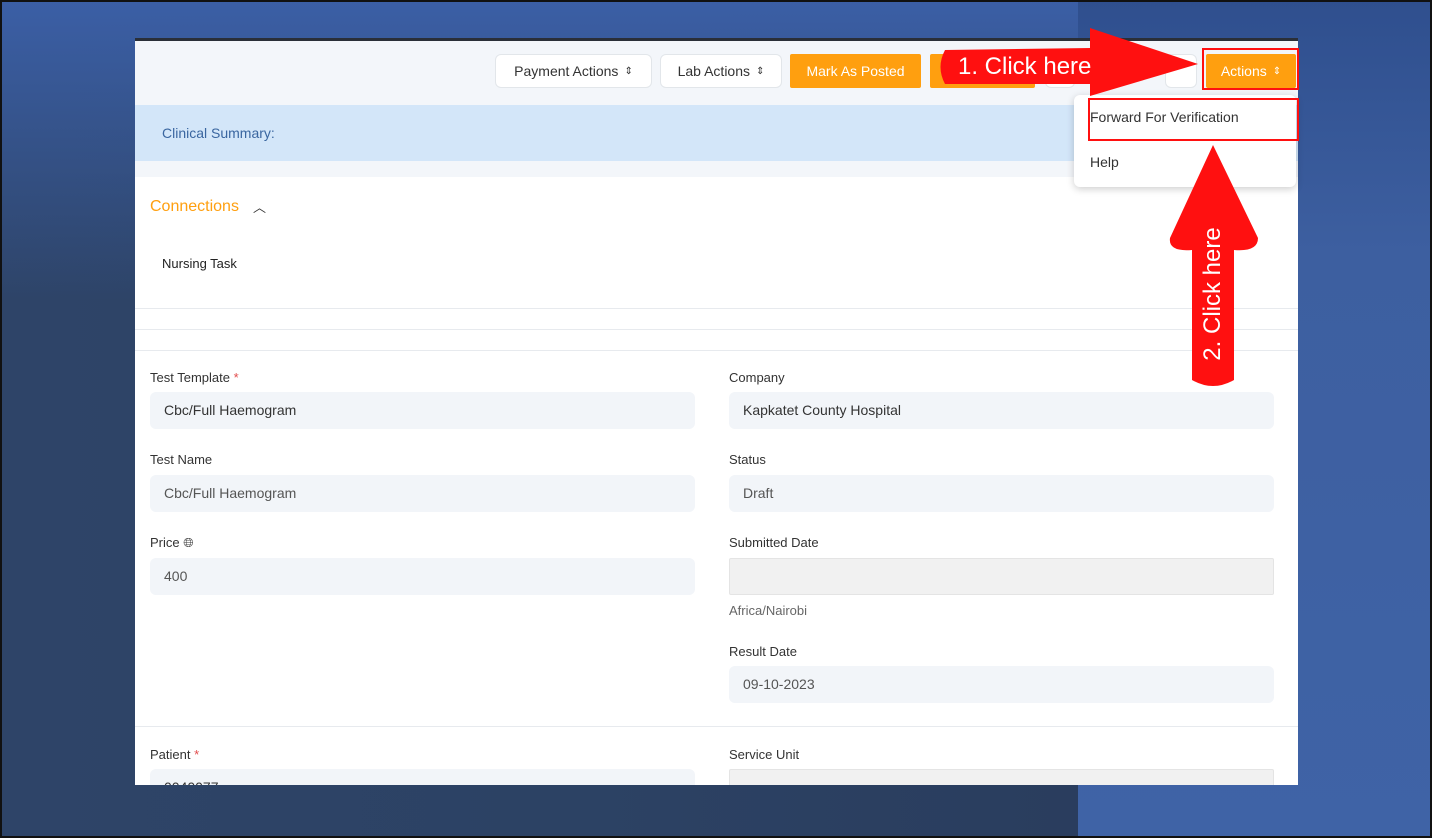 This screenshot has width=1432, height=838. I want to click on step2-label: 2. Click here, so click(1212, 294).